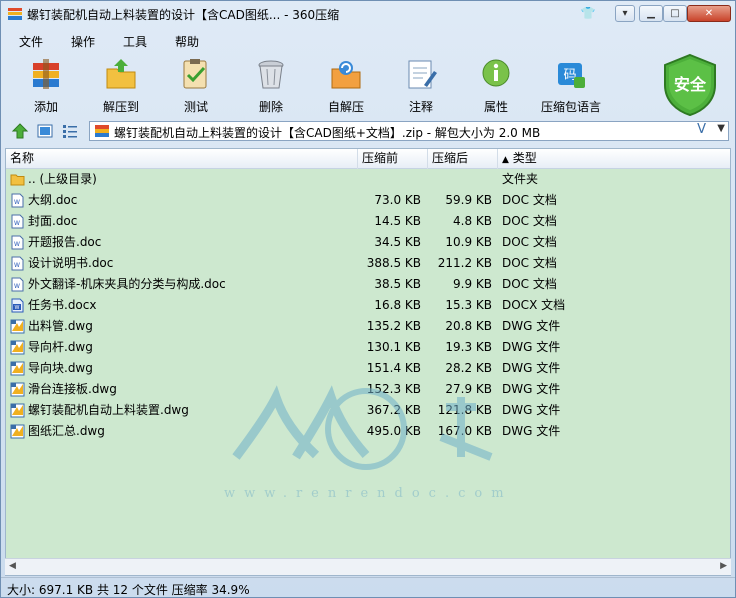 This screenshot has width=736, height=598. What do you see at coordinates (108, 410) in the screenshot?
I see `file-name: 螺钉装配机自动上料装置.dwg` at bounding box center [108, 410].